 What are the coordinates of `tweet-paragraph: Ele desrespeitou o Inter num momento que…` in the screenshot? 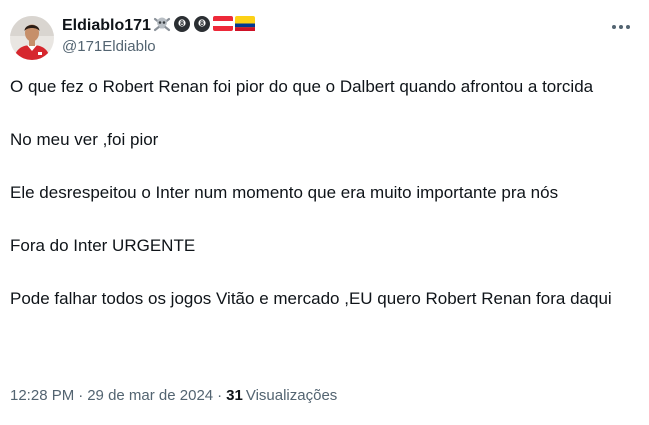 It's located at (284, 192).